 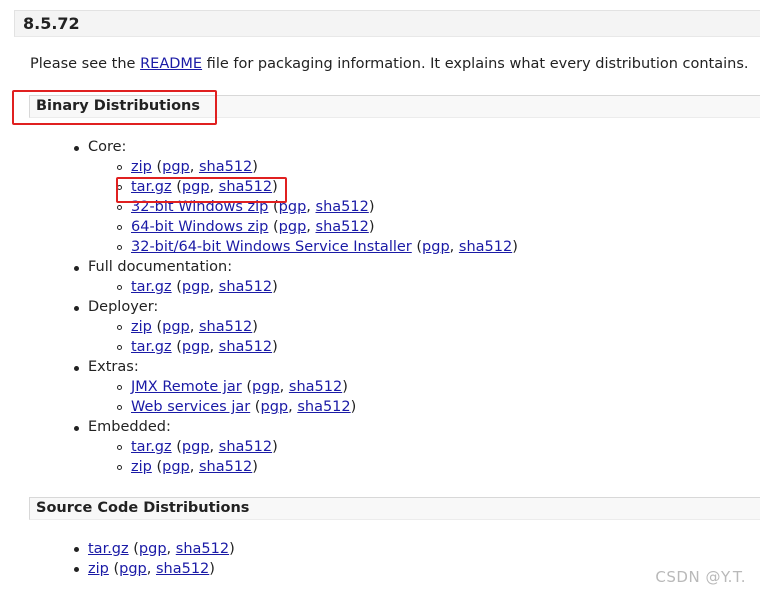 I want to click on download-link: JMX Remote jar, so click(x=186, y=387).